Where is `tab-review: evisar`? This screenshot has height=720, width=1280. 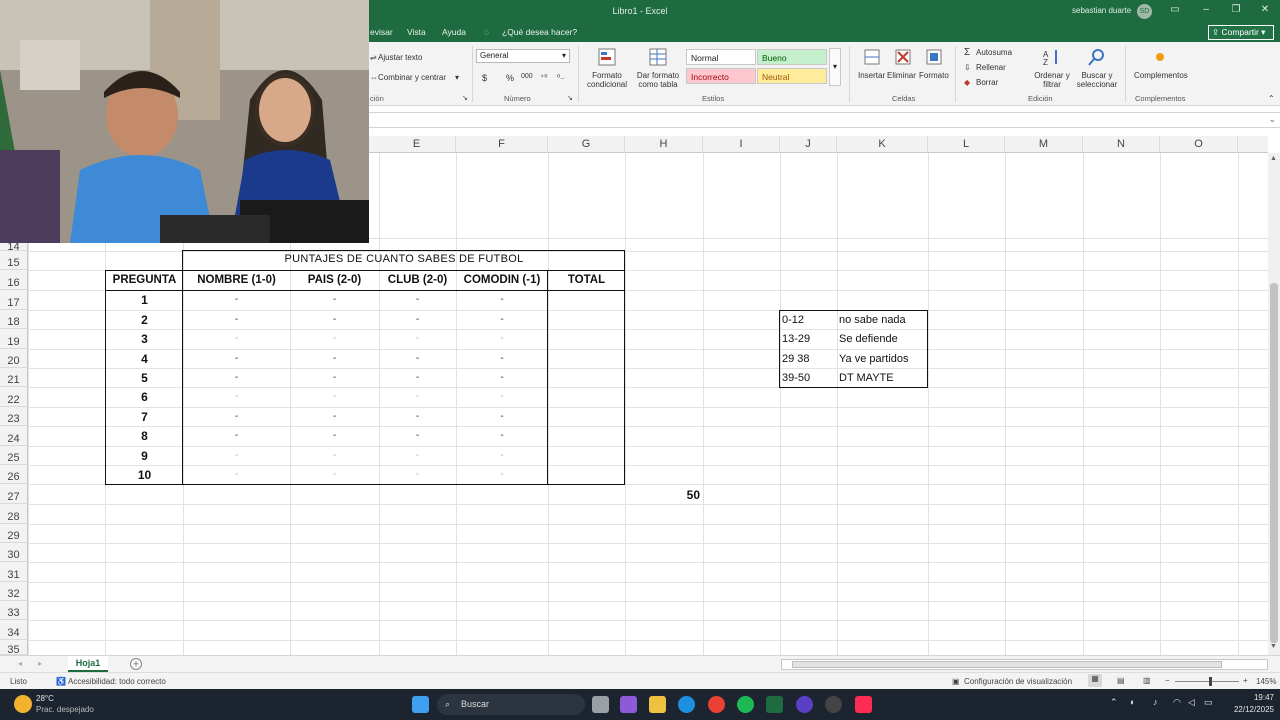
tab-review: evisar is located at coordinates (381, 32).